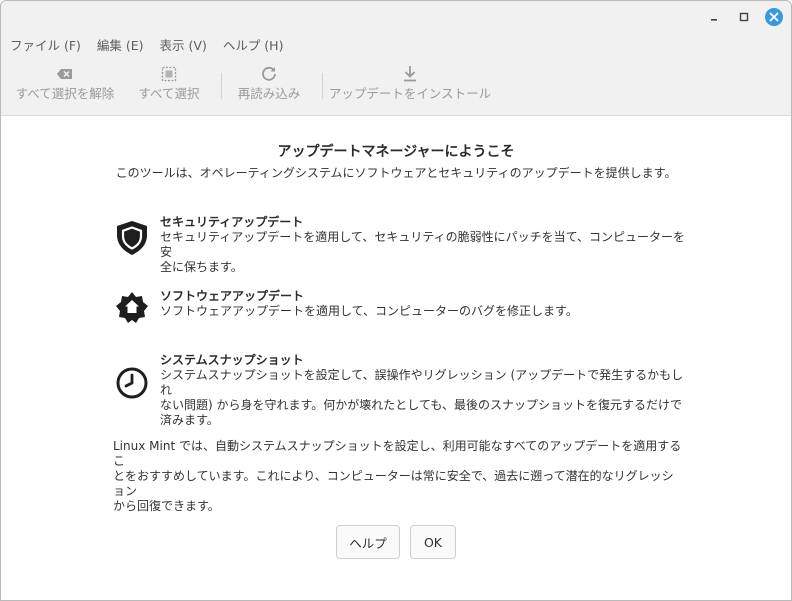 This screenshot has height=601, width=792. I want to click on feature-title: システムスナップショット, so click(232, 360).